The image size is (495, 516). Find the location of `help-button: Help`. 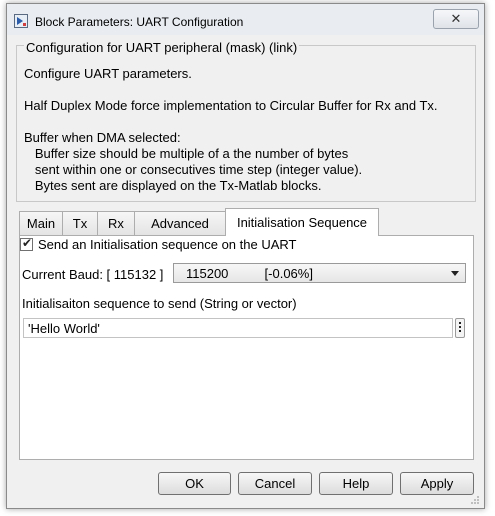

help-button: Help is located at coordinates (356, 483).